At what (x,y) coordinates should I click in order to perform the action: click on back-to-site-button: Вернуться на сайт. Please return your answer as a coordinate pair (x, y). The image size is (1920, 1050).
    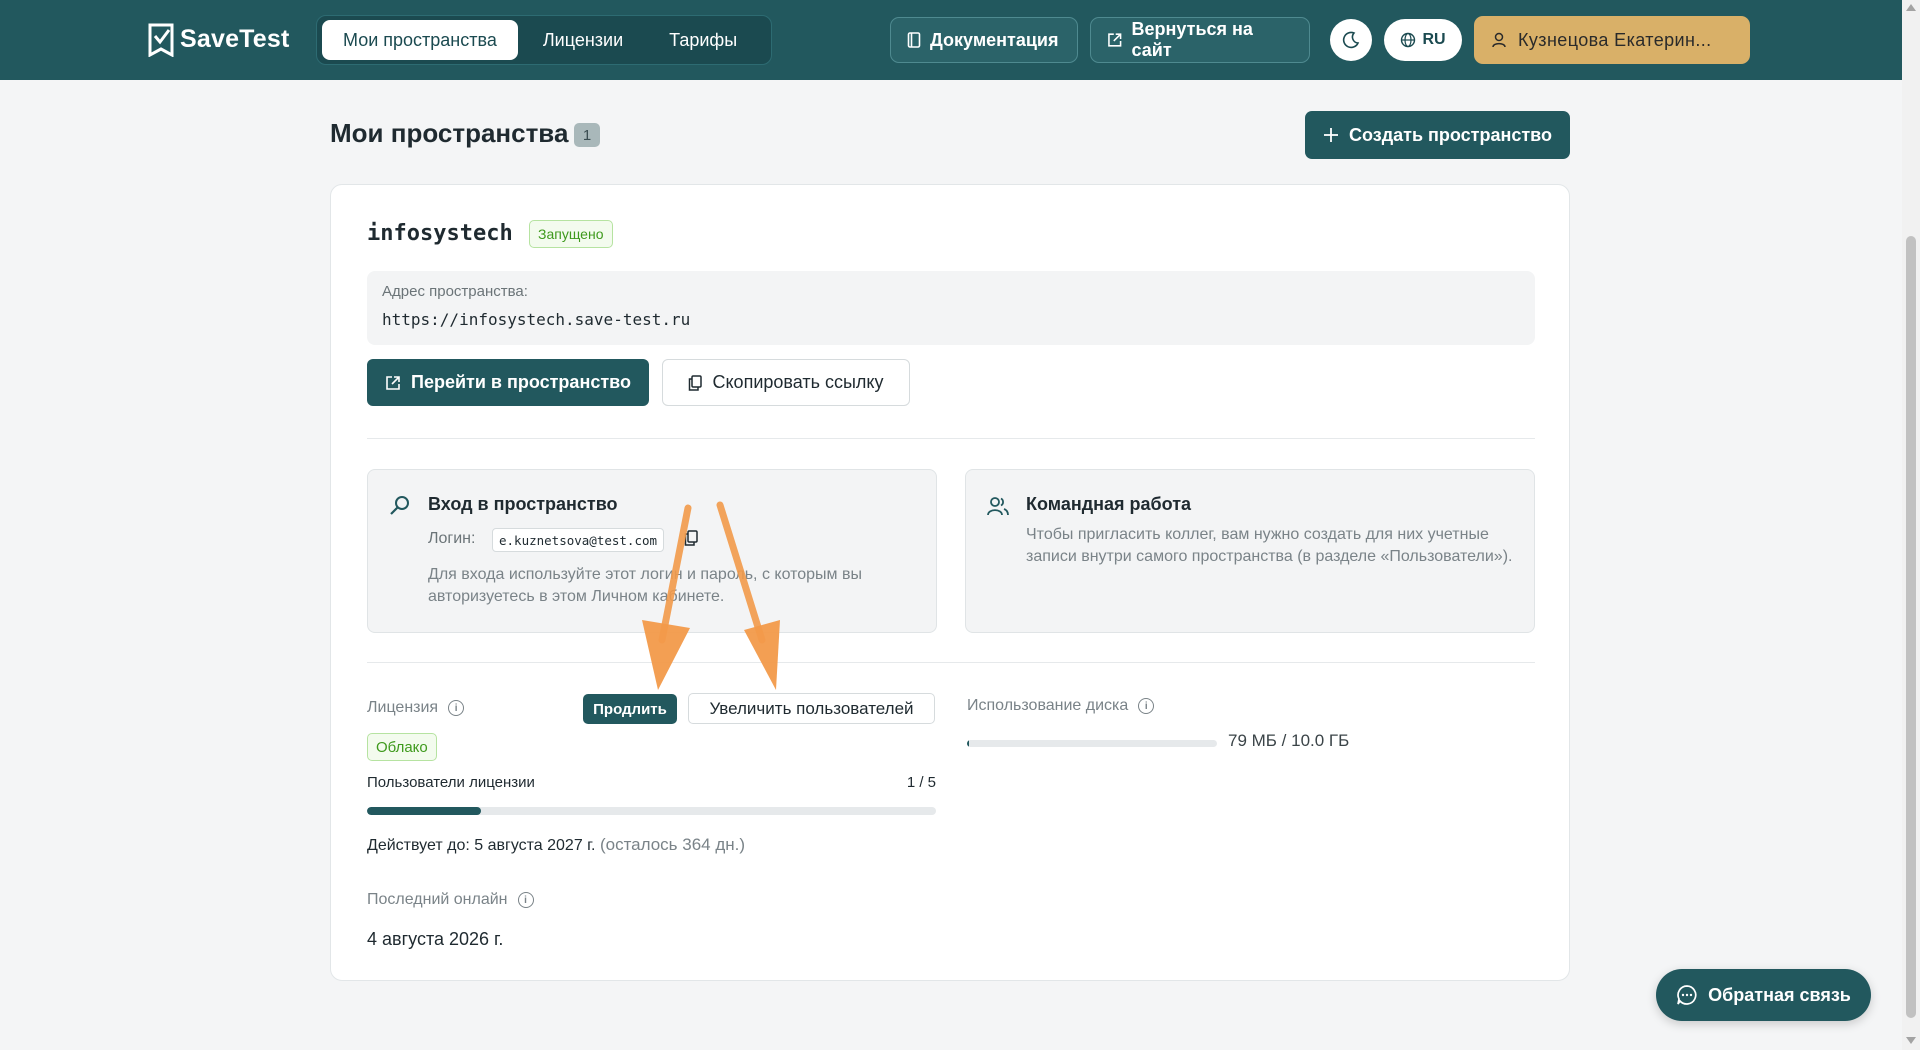
    Looking at the image, I should click on (1200, 40).